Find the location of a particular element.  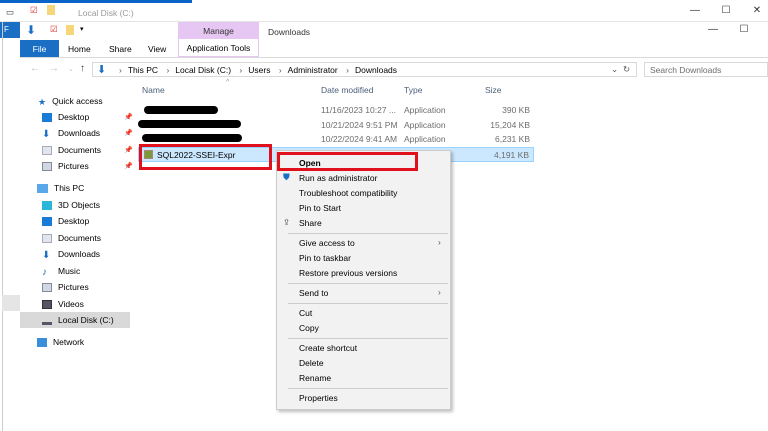

star-icon: ★ is located at coordinates (42, 101).